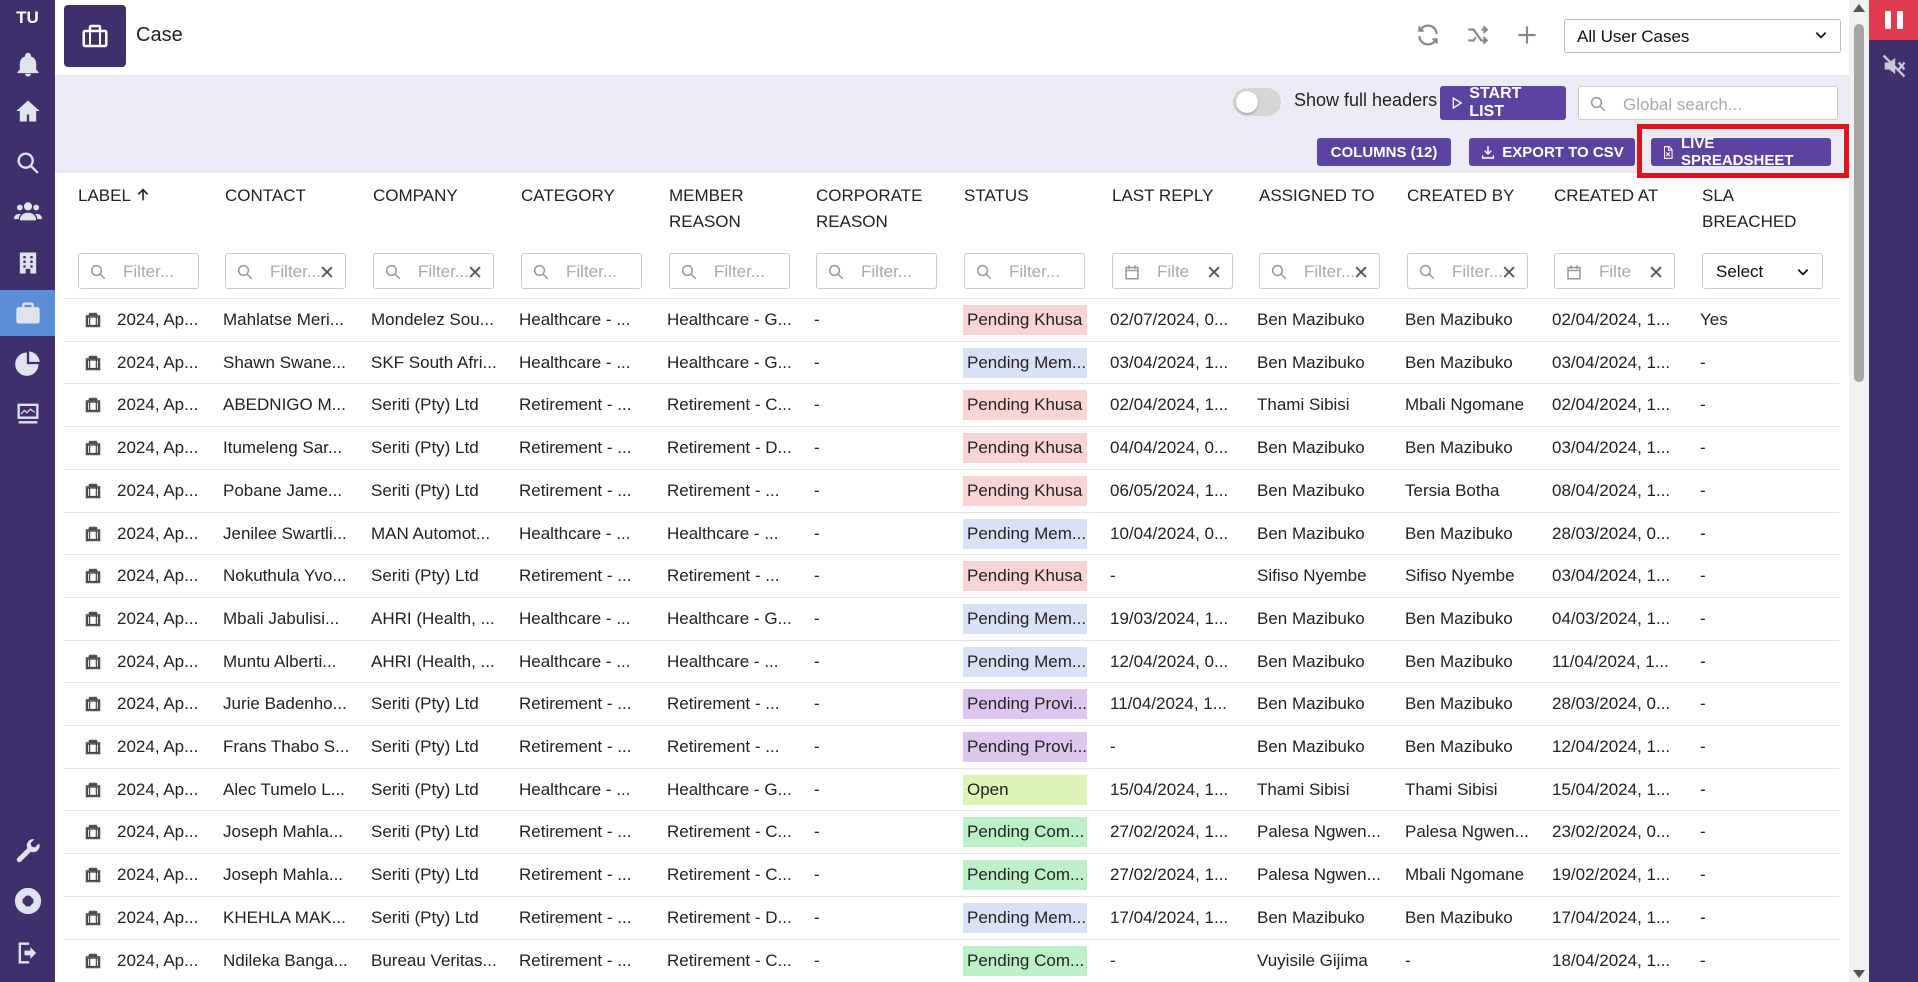  What do you see at coordinates (1606, 196) in the screenshot?
I see `col-header-created-at: CREATED AT` at bounding box center [1606, 196].